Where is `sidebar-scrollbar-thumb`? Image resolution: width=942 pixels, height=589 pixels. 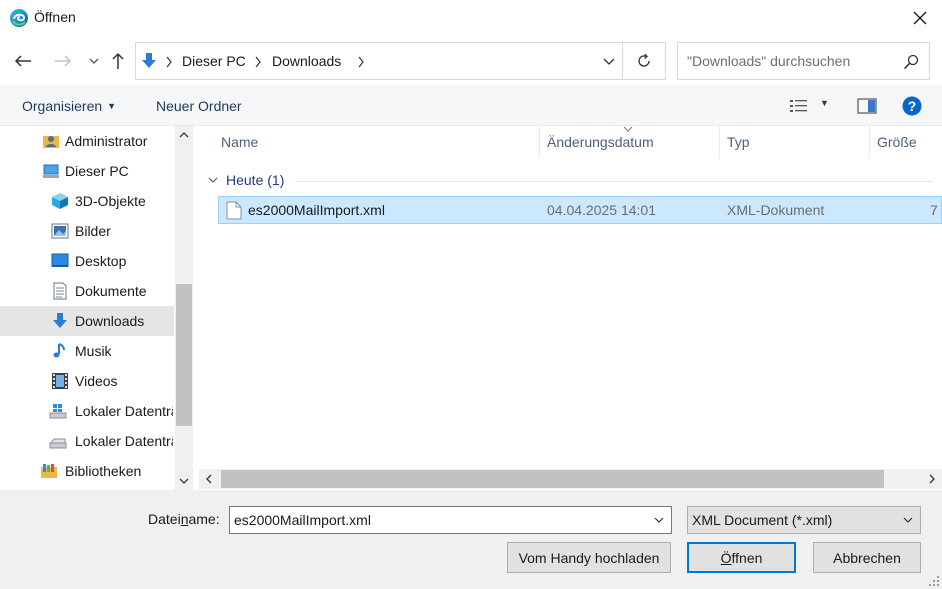
sidebar-scrollbar-thumb is located at coordinates (184, 355).